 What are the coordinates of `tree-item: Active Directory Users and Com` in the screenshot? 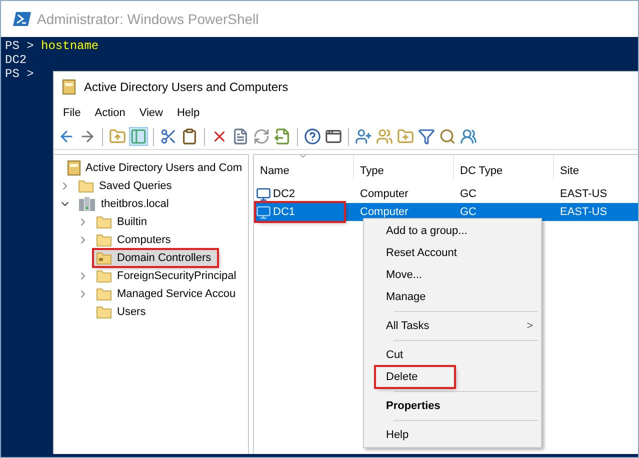 It's located at (156, 168).